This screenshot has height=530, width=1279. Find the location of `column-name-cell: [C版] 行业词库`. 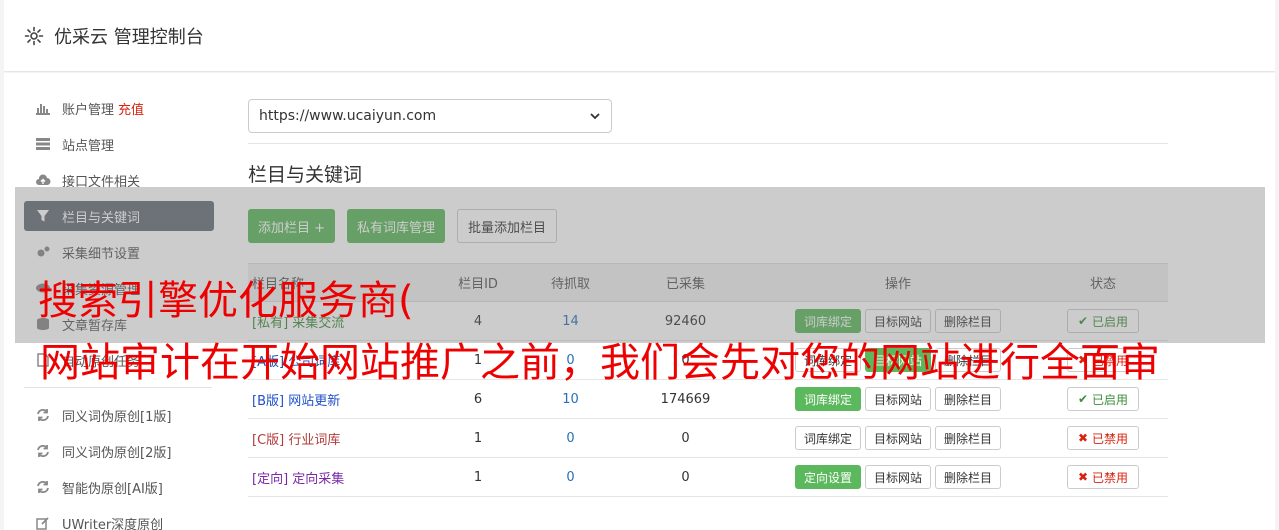

column-name-cell: [C版] 行业词库 is located at coordinates (338, 438).